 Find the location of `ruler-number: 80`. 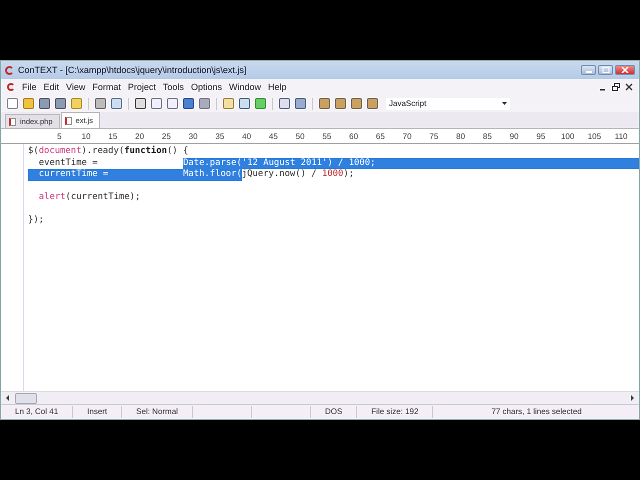

ruler-number: 80 is located at coordinates (460, 136).